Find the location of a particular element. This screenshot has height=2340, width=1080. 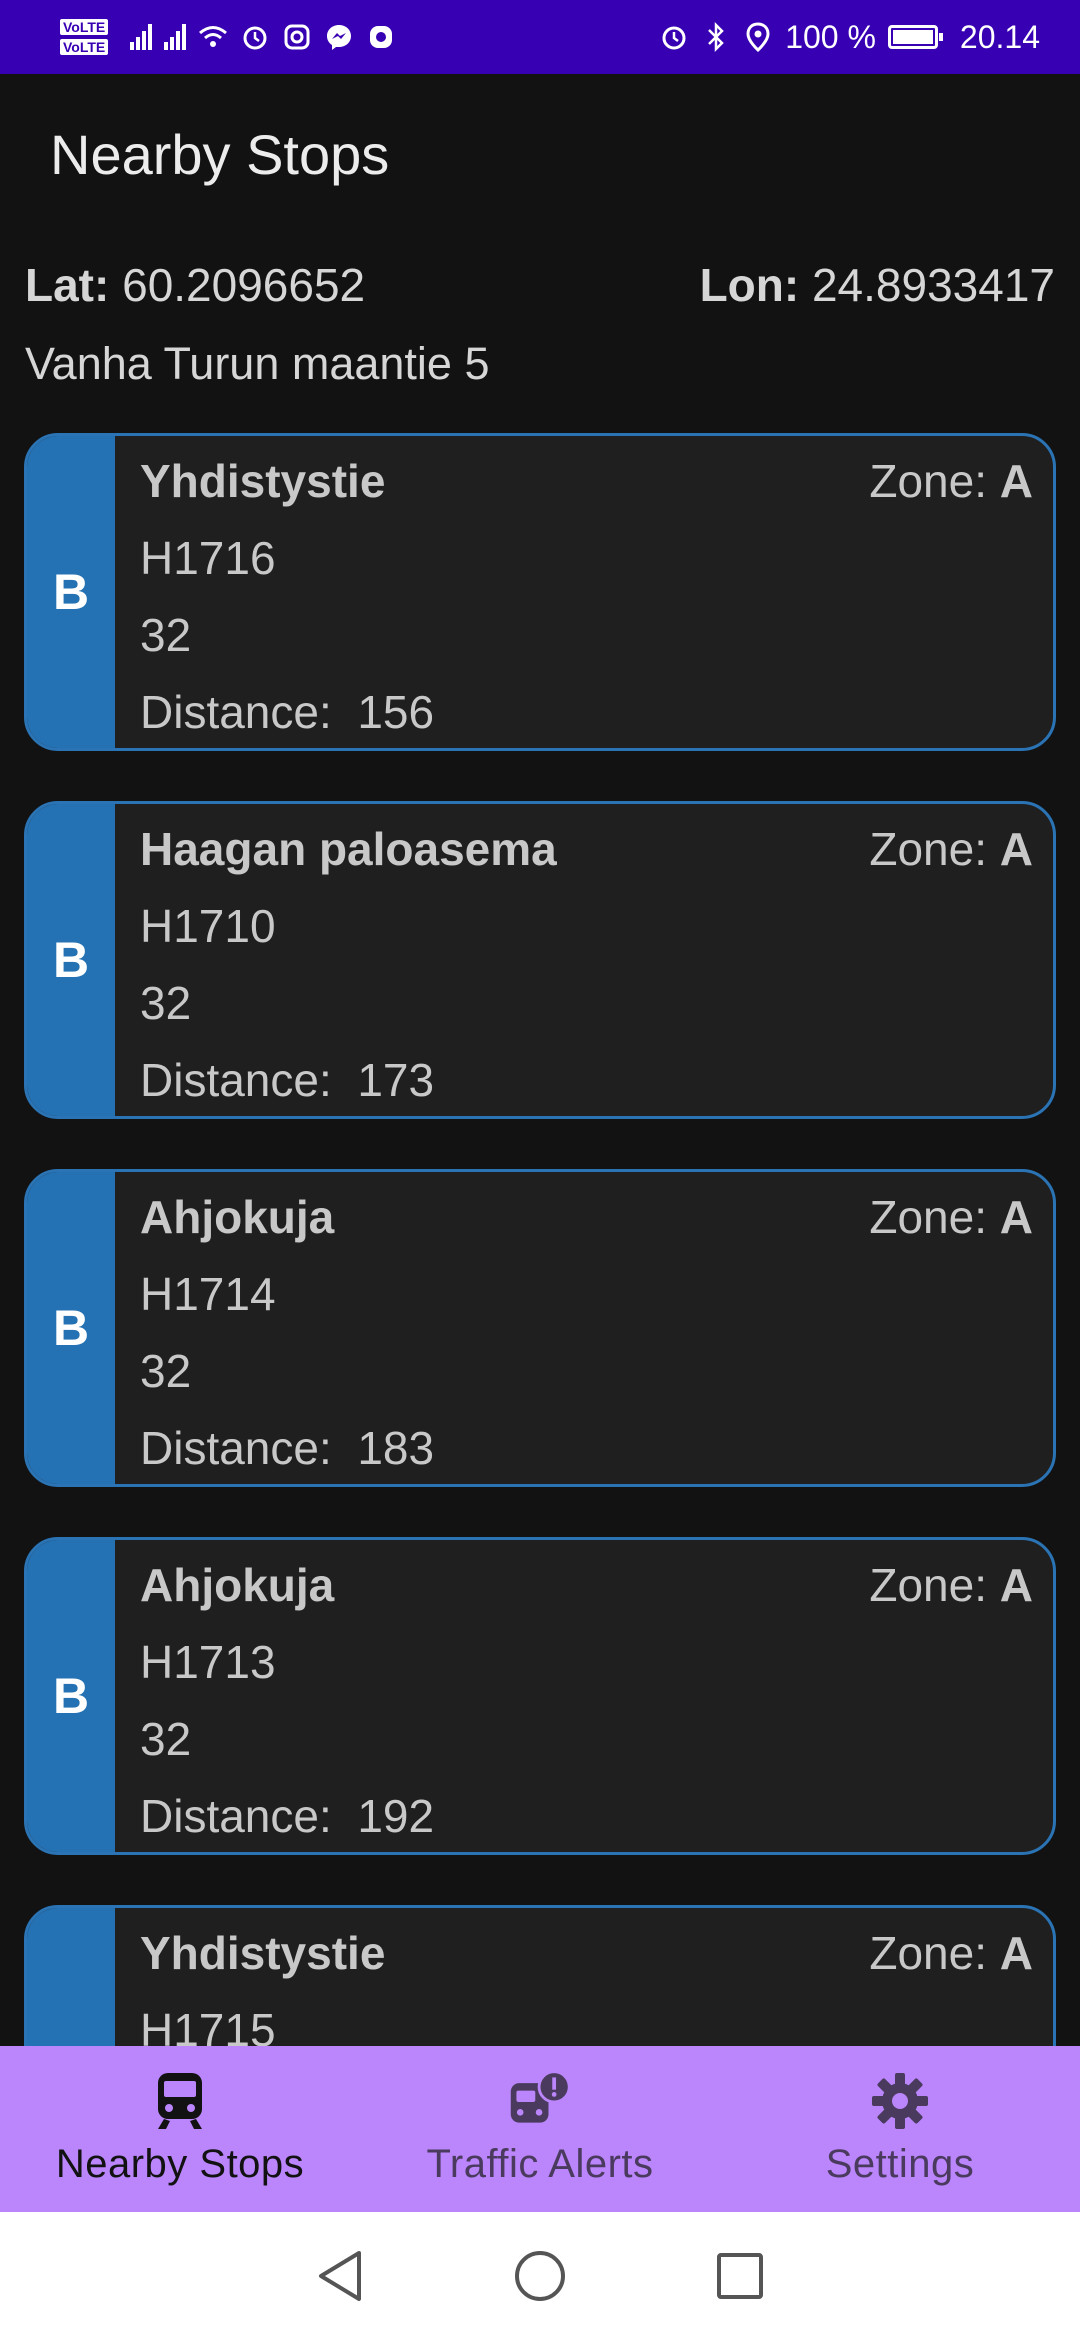

longitude: Lon: 24.8933417 is located at coordinates (877, 285).